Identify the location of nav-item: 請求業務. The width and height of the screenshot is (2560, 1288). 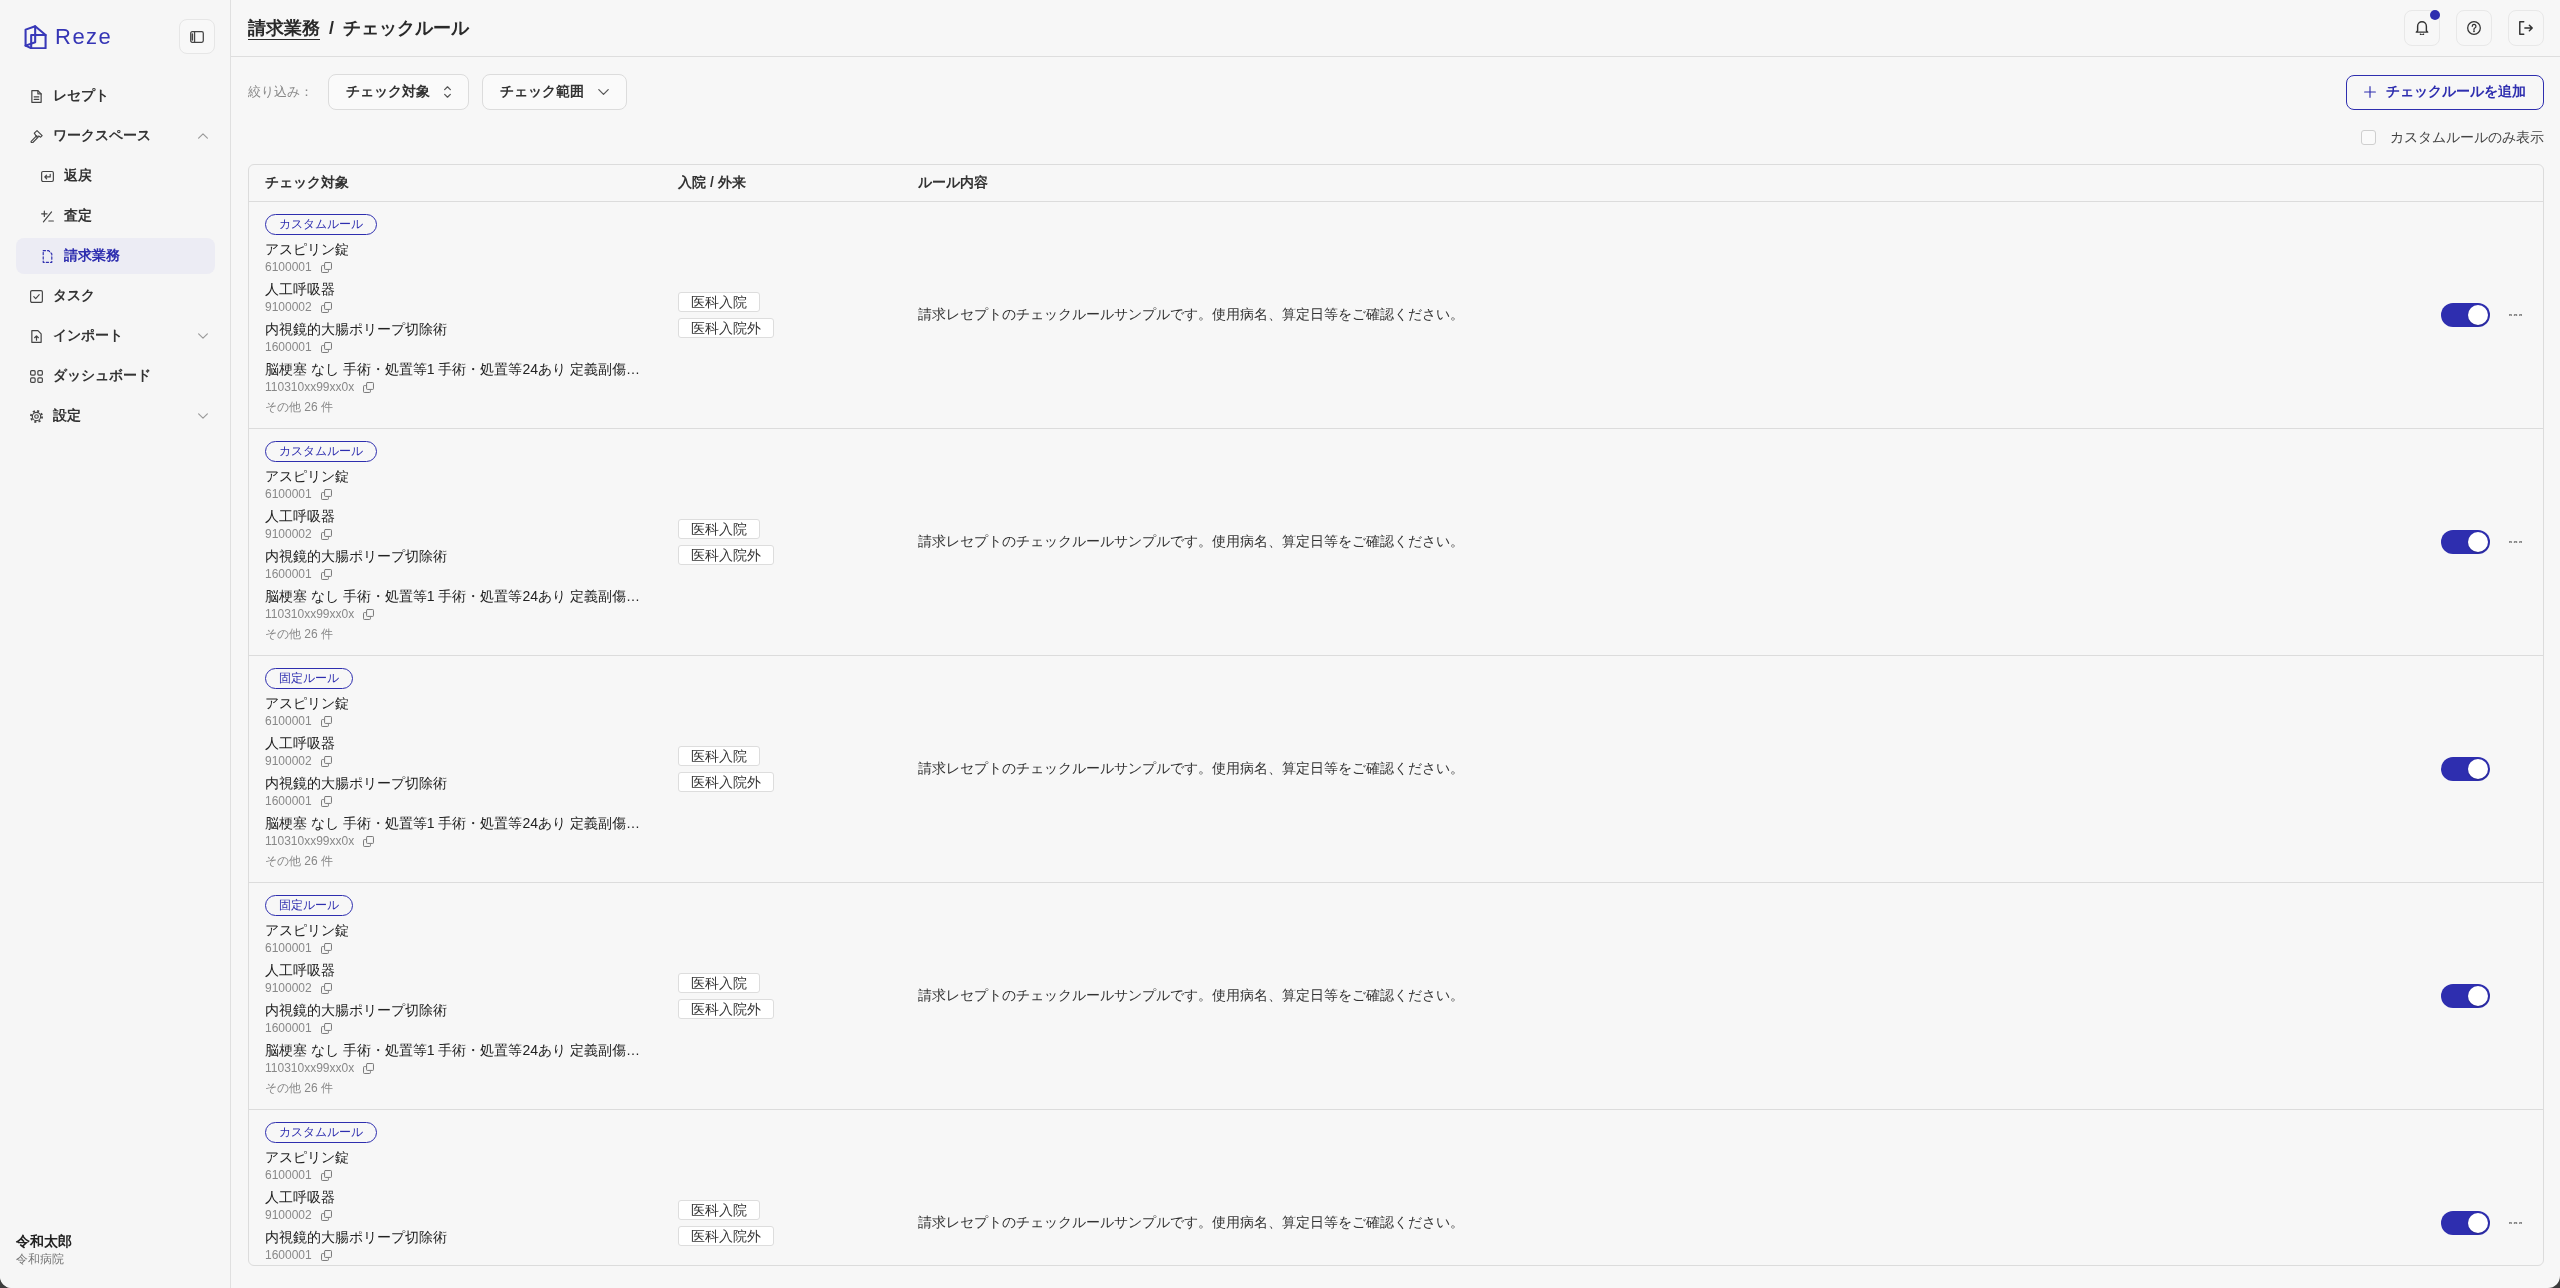
(115, 256).